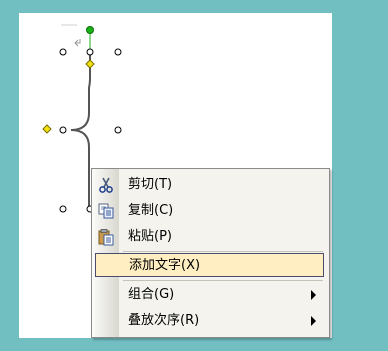  What do you see at coordinates (165, 265) in the screenshot?
I see `menu-item-label: 添加文字(X)` at bounding box center [165, 265].